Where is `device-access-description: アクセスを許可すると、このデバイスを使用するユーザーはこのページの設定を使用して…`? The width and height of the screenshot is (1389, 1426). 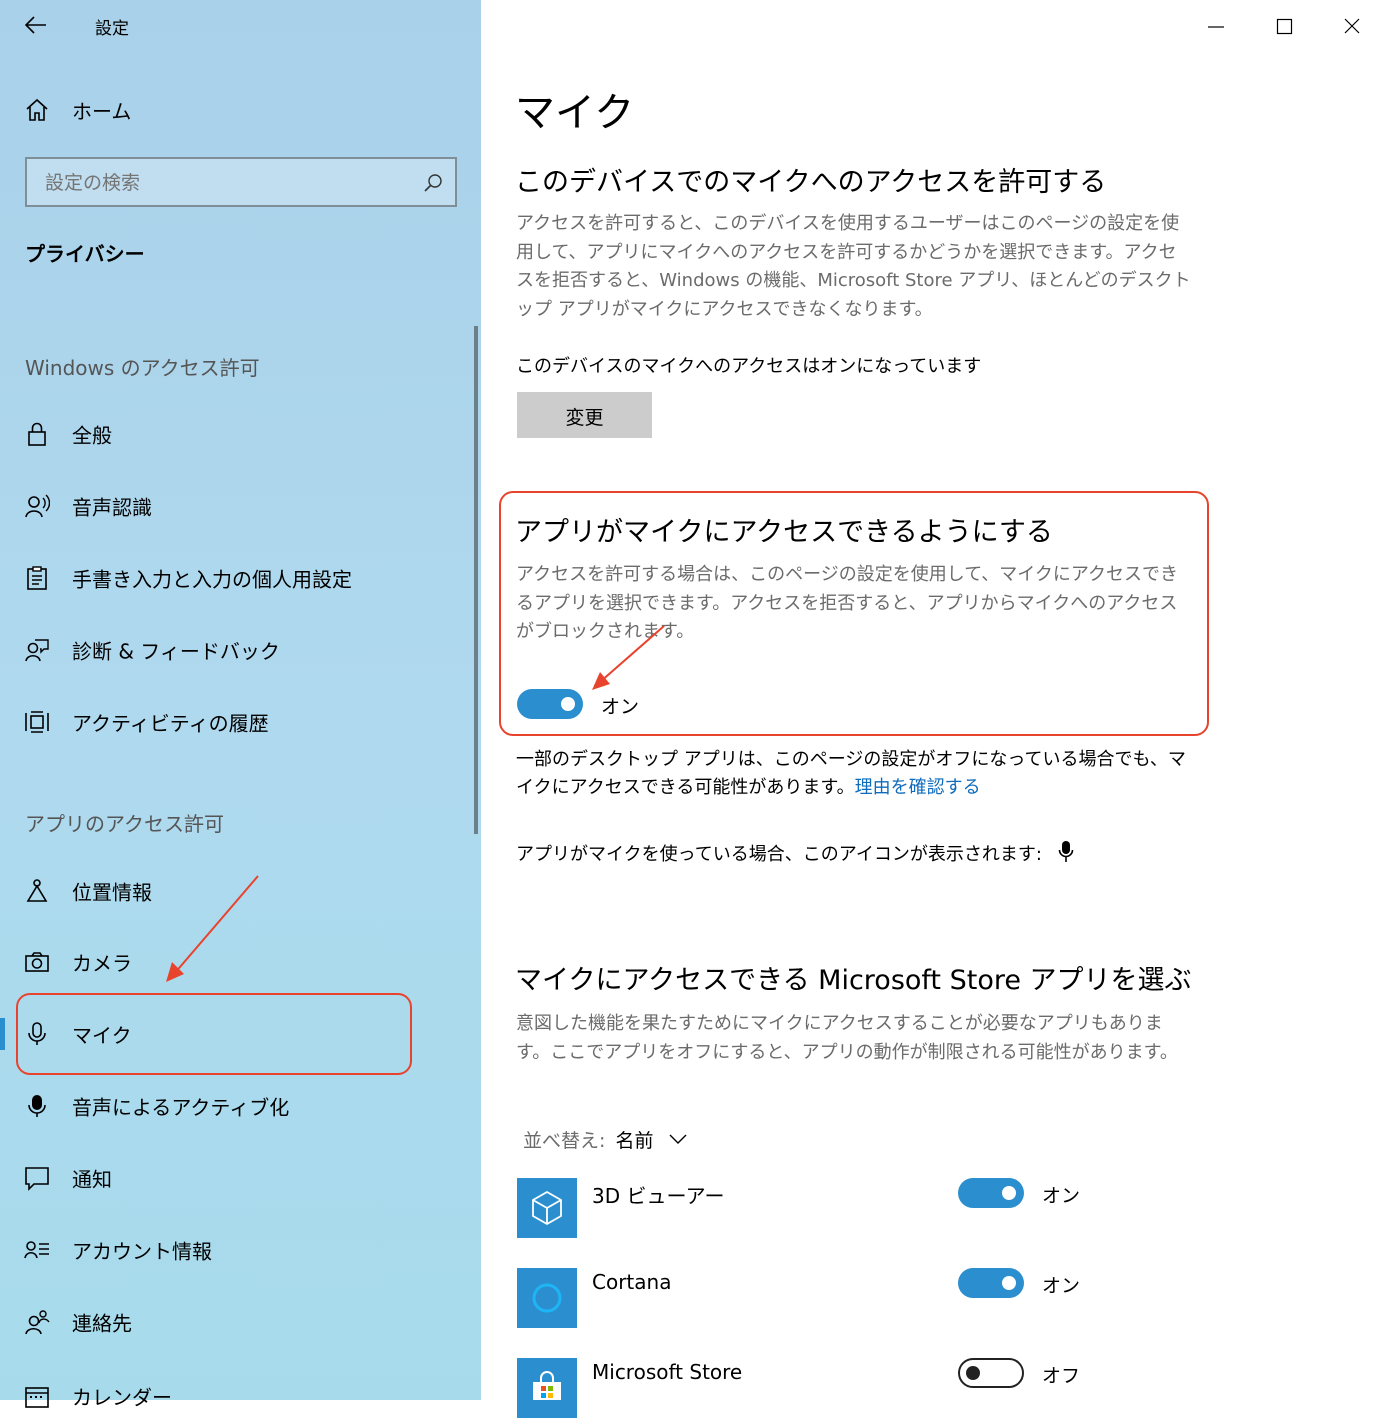
device-access-description: アクセスを許可すると、このデバイスを使用するユーザーはこのページの設定を使用して… is located at coordinates (853, 266).